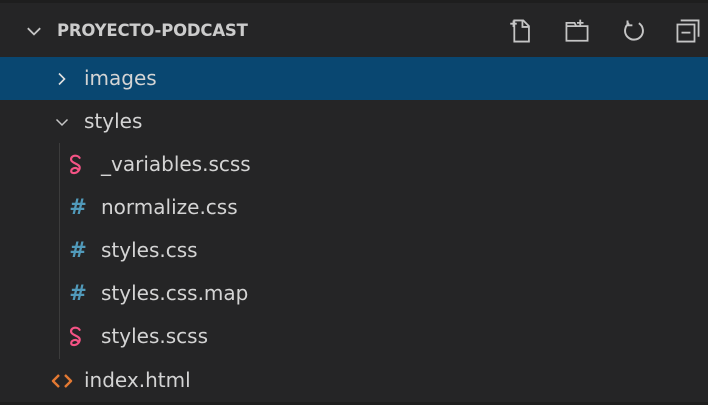  What do you see at coordinates (176, 164) in the screenshot?
I see `tree-item-label: _variables.scss` at bounding box center [176, 164].